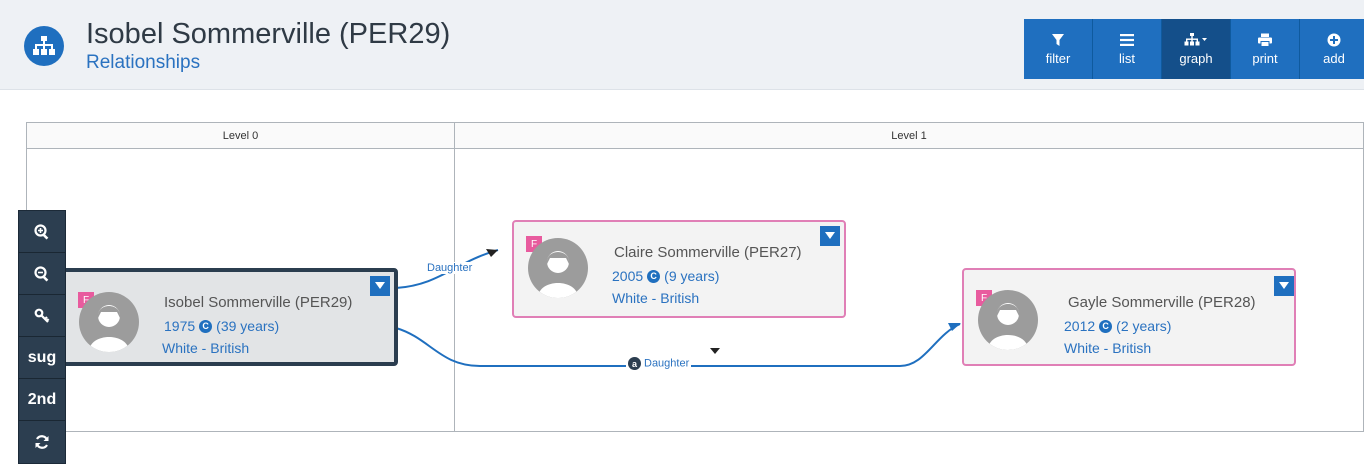  I want to click on key-icon, so click(42, 315).